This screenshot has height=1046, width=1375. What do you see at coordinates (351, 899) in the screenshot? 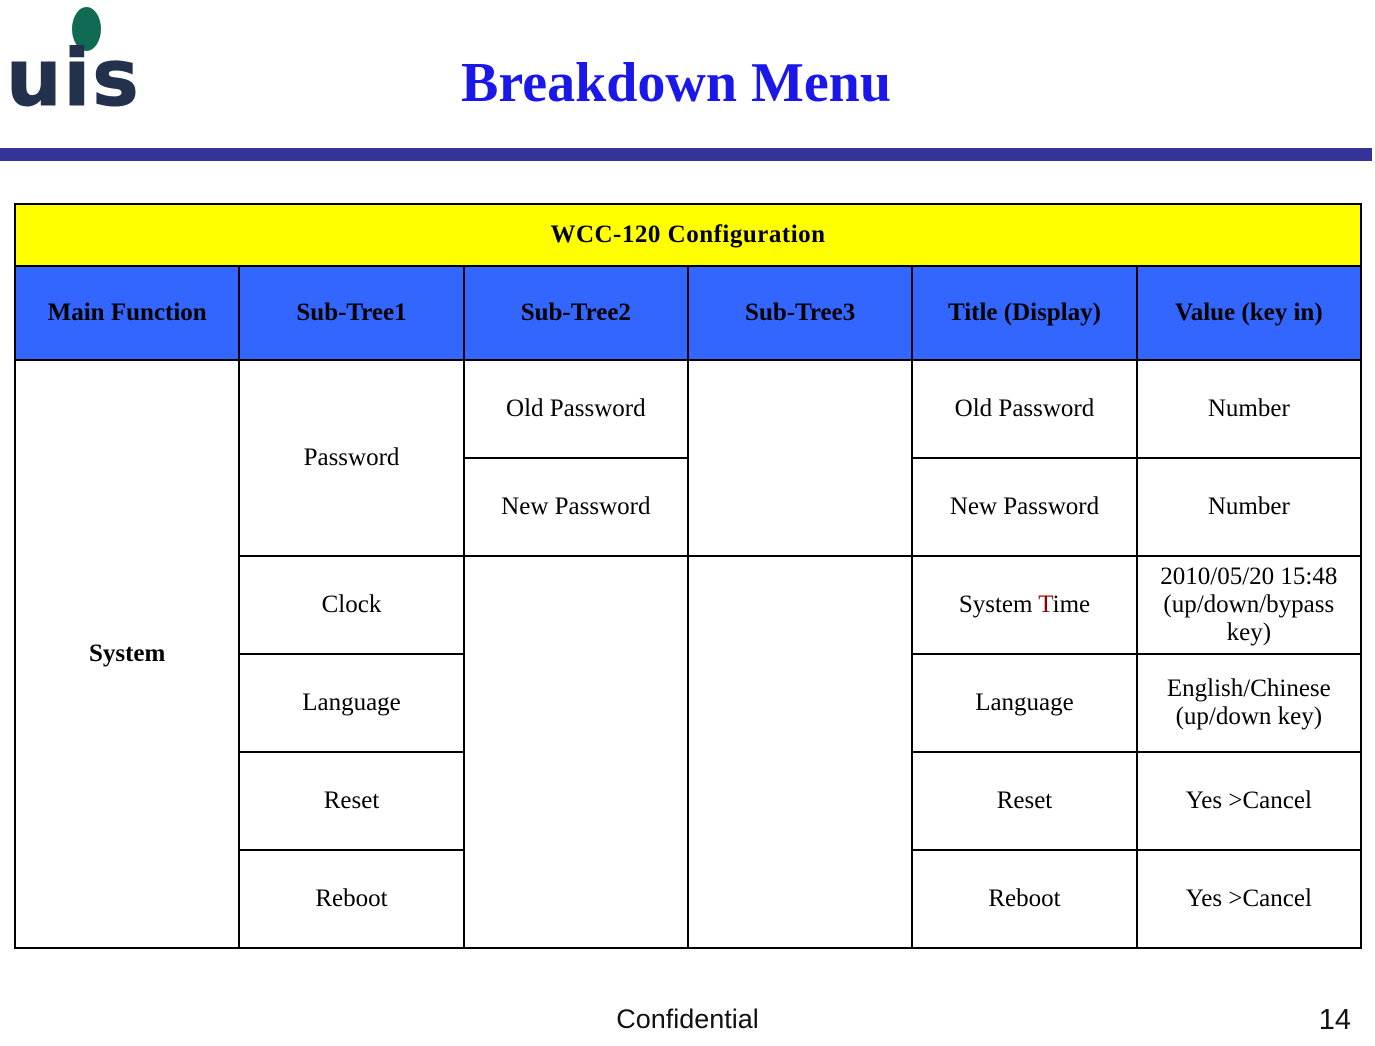
I see `cell-sub-tree1-reboot: Reboot` at bounding box center [351, 899].